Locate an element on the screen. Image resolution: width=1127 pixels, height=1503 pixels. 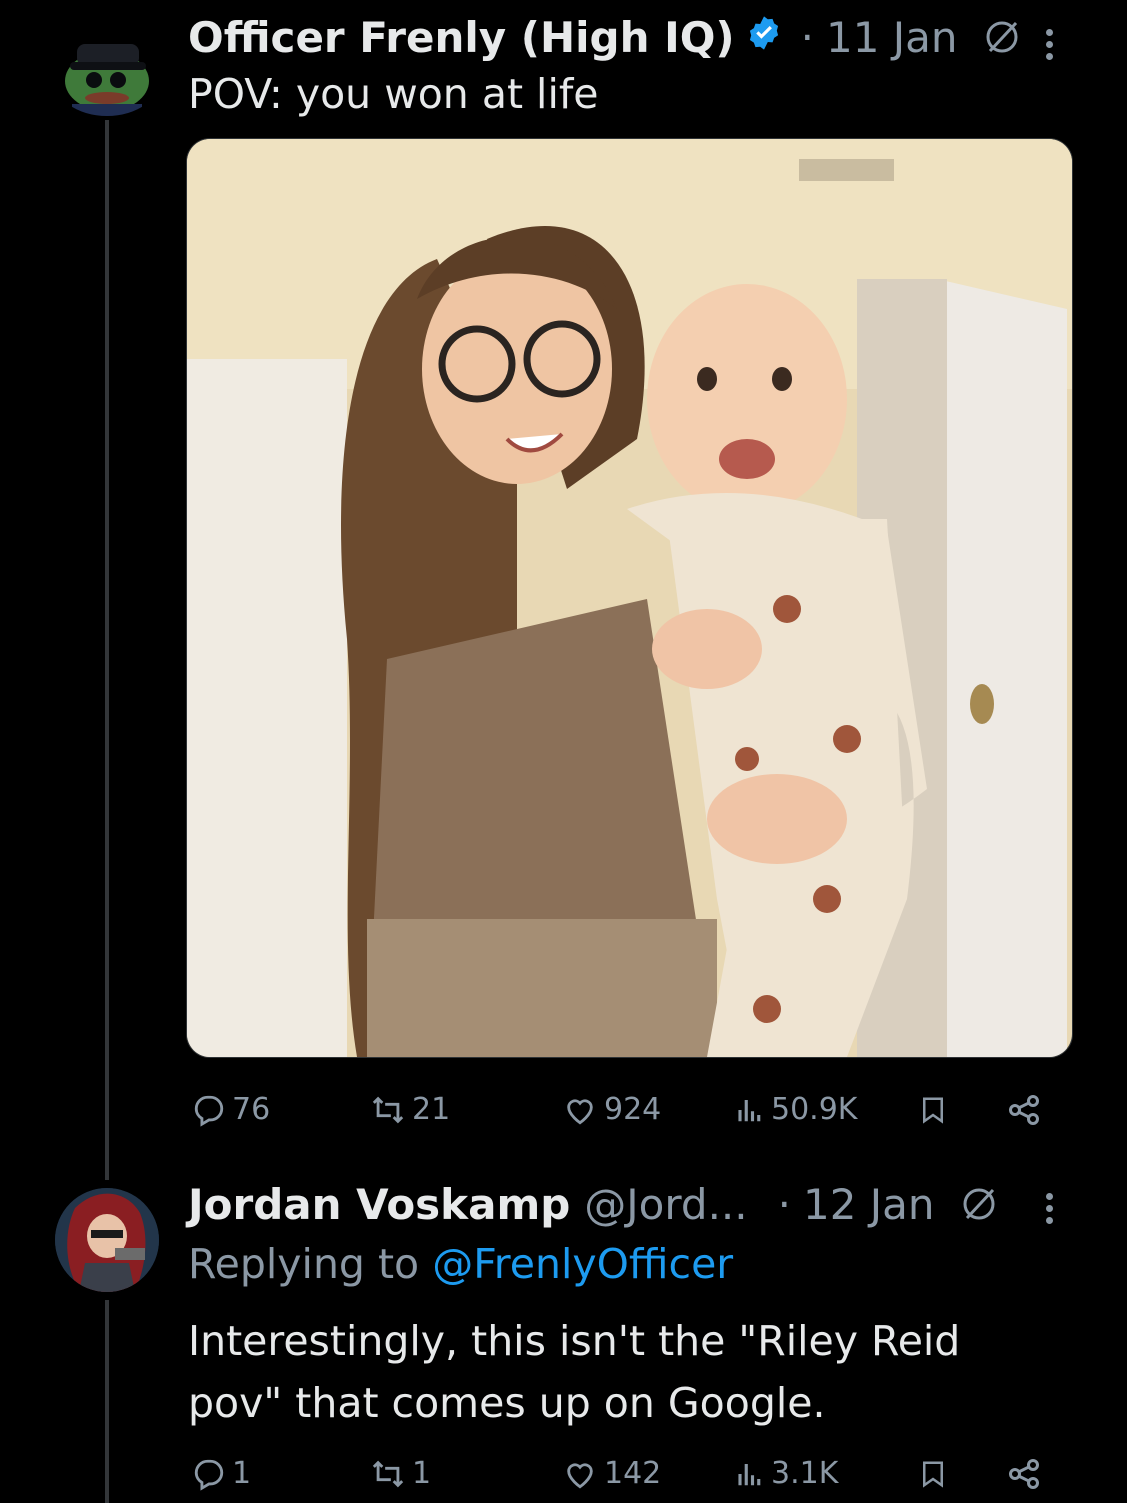
replying-to-handle: @FrenlyOfficer is located at coordinates (582, 1264).